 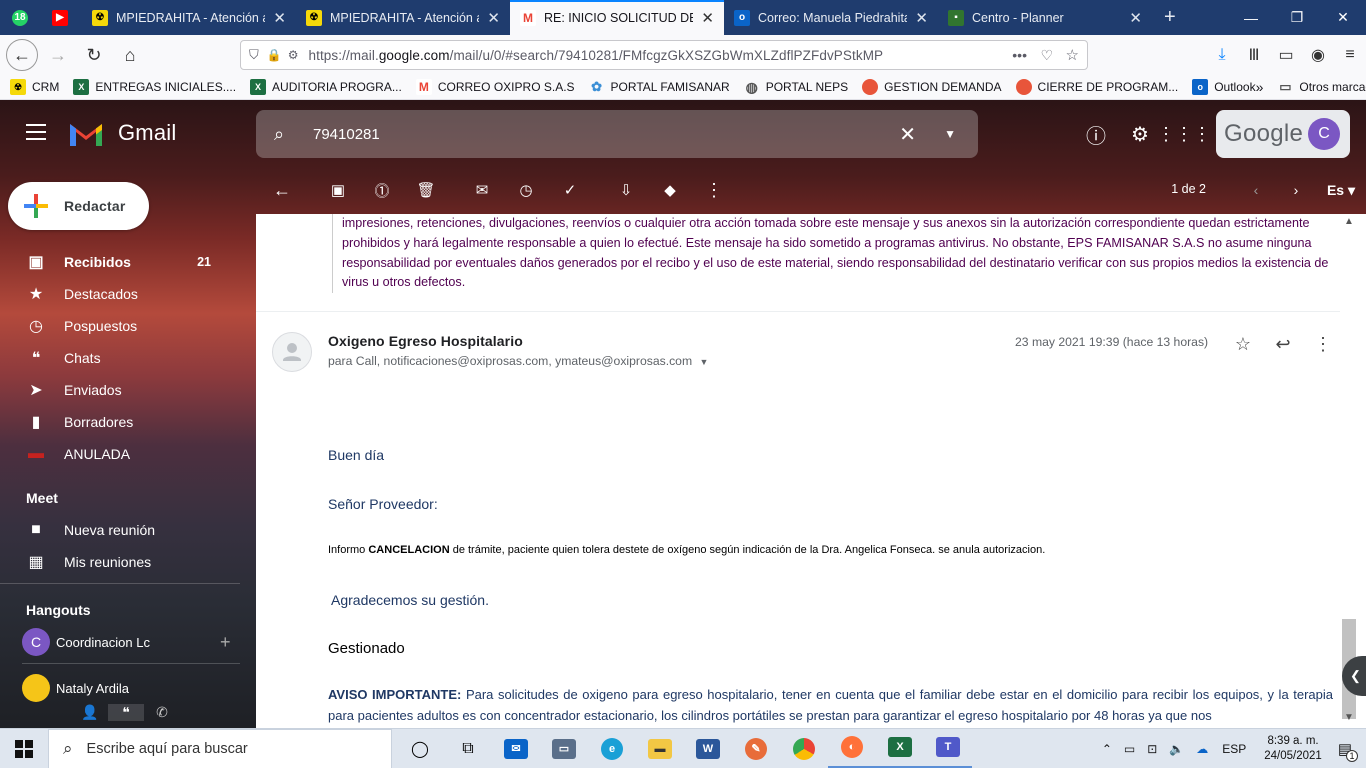 I want to click on network-icon: ⊡, so click(x=1152, y=749).